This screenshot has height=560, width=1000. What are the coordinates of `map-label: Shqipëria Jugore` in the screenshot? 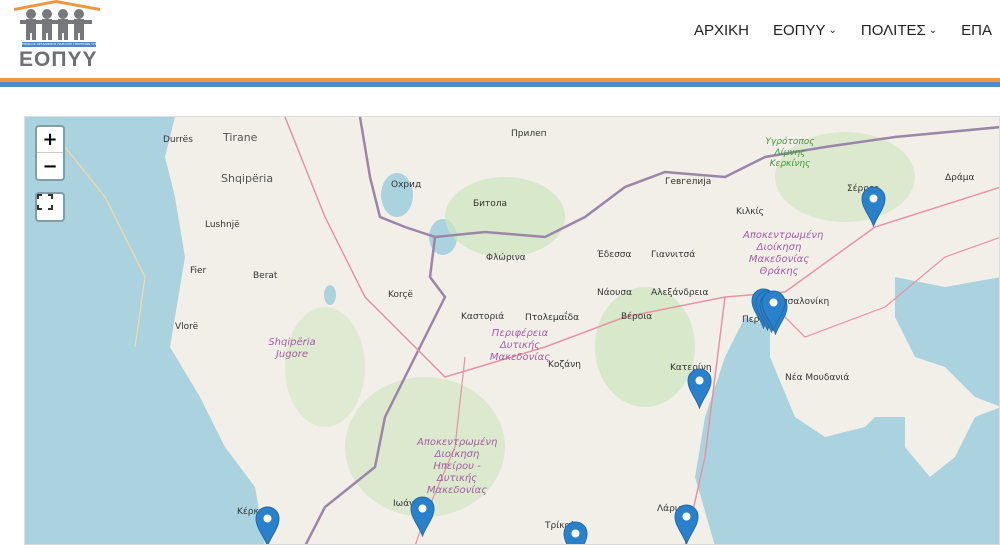 It's located at (292, 348).